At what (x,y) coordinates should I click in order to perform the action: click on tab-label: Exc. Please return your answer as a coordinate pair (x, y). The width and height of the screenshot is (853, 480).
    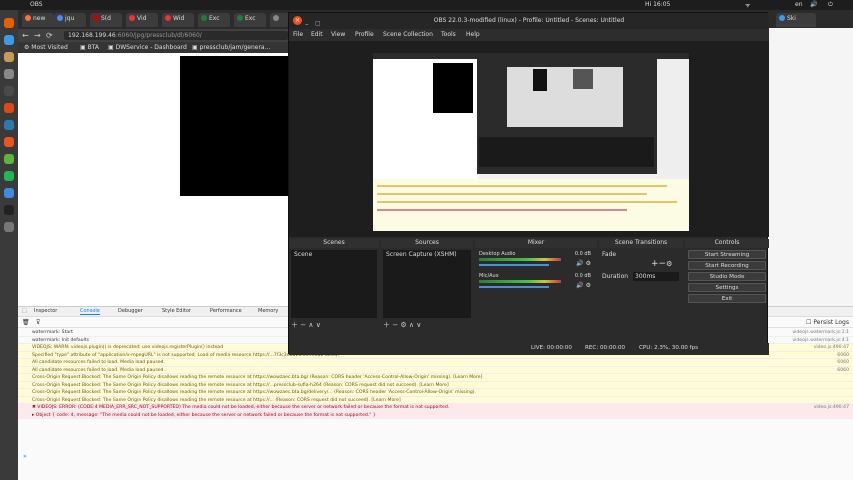
    Looking at the image, I should click on (214, 18).